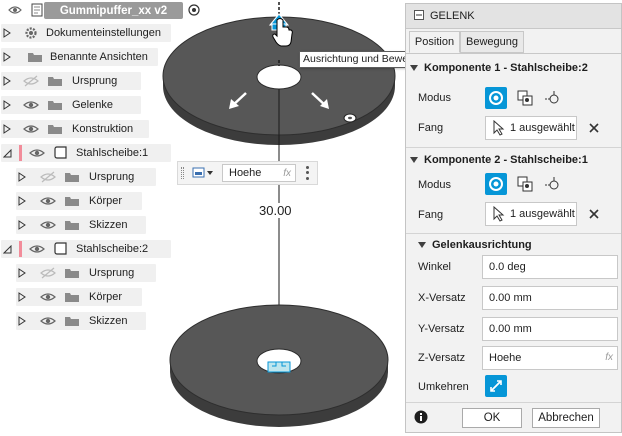  Describe the element at coordinates (57, 105) in the screenshot. I see `tree-item-joints: Gelenke` at that location.